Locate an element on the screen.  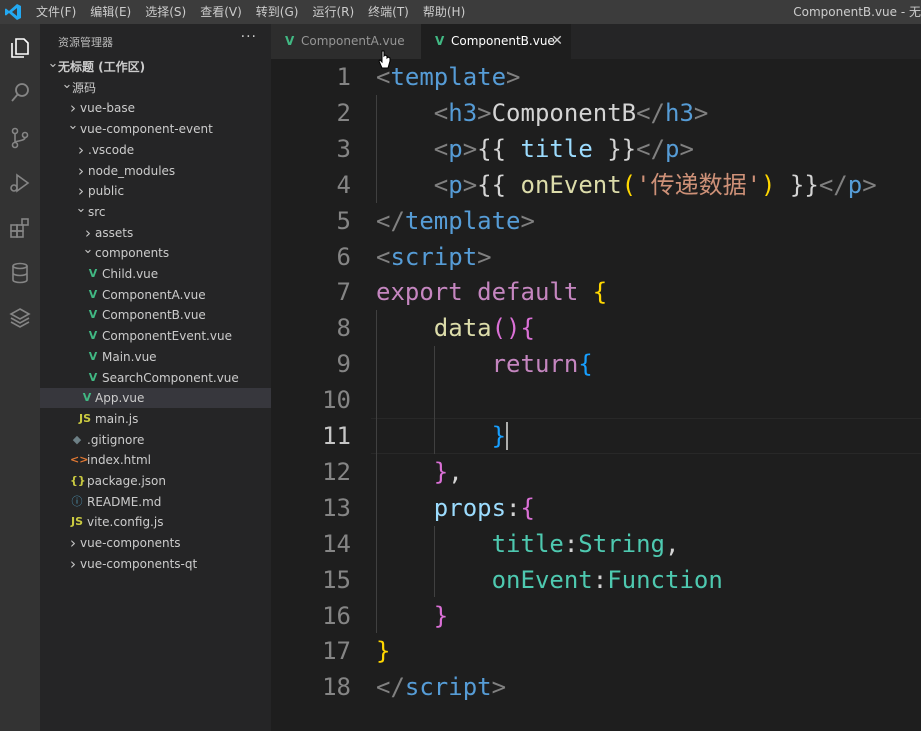
tree-item: ⌄ components is located at coordinates (155, 253).